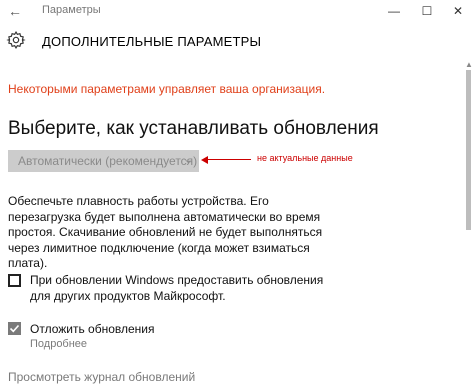  What do you see at coordinates (469, 64) in the screenshot?
I see `scroll-up-arrow: ▲` at bounding box center [469, 64].